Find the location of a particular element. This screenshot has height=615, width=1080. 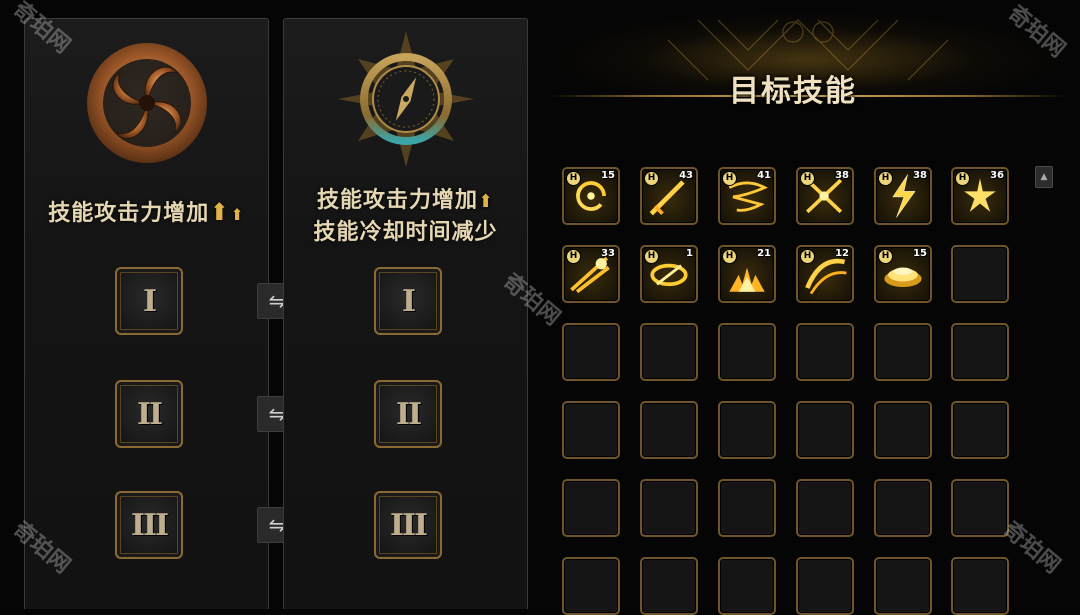

left-rune-slot-2: II is located at coordinates (149, 414).